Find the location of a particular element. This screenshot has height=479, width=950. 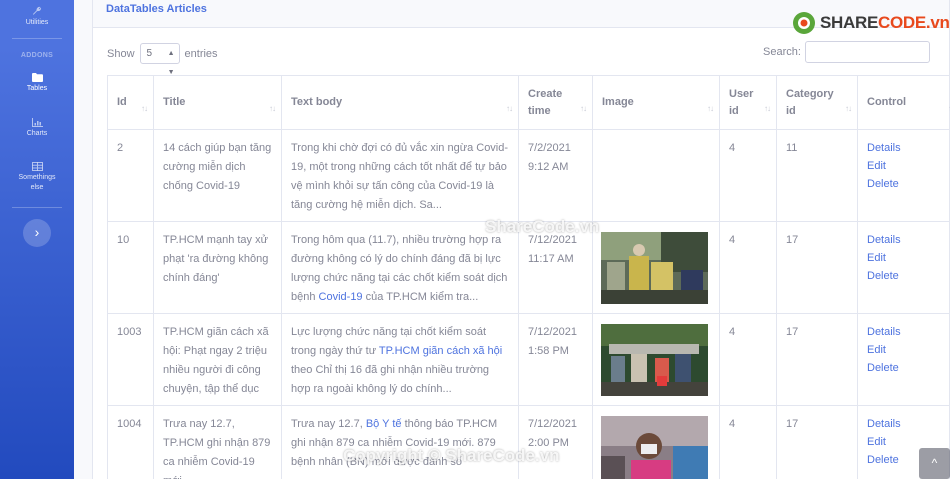

logo-text: SHARECODE.vn is located at coordinates (885, 22).